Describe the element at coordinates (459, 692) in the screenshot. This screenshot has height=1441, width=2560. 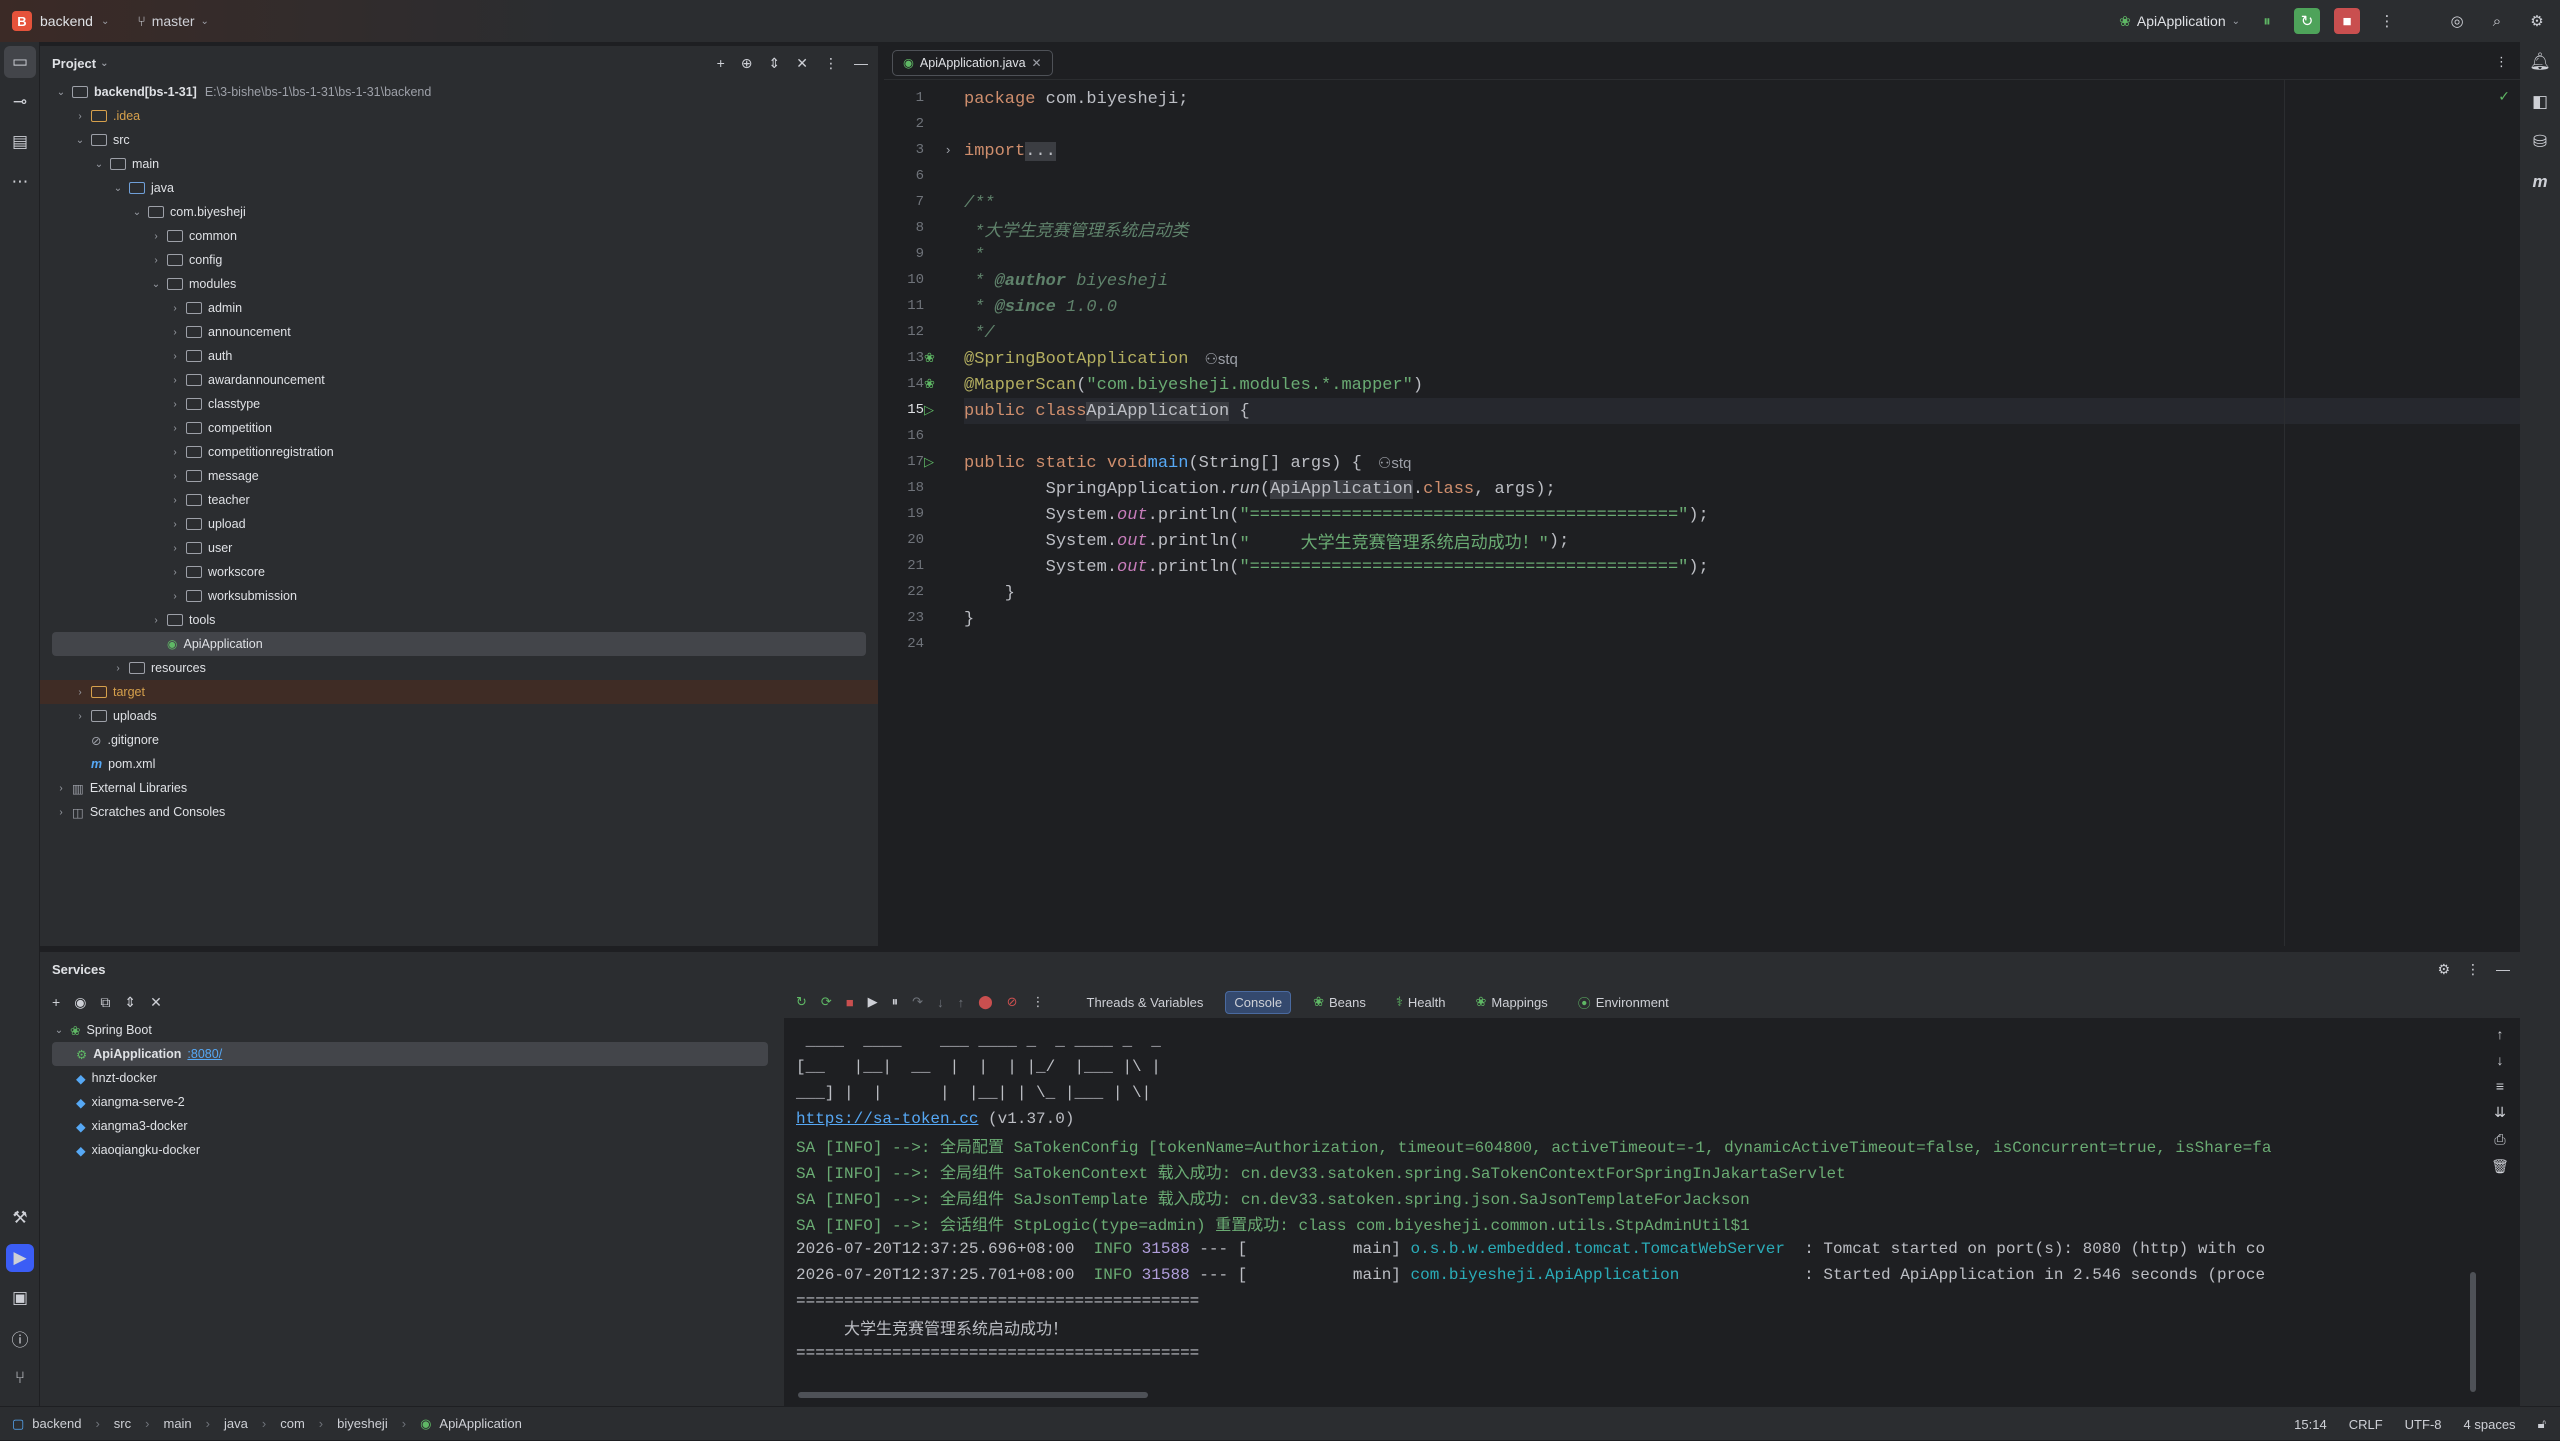
I see `tree-row: › target` at that location.